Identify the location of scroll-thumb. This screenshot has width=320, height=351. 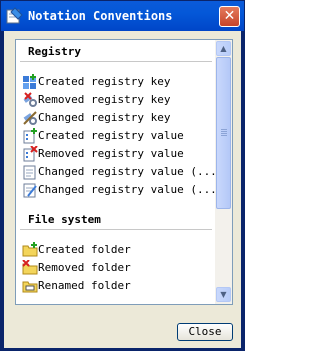
(223, 133).